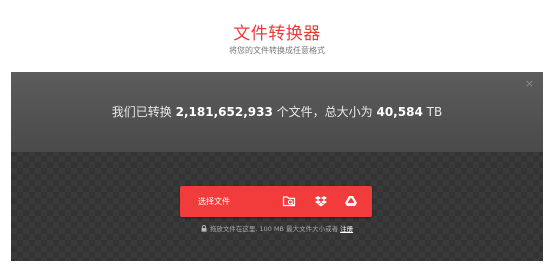 The height and width of the screenshot is (273, 554). What do you see at coordinates (274, 229) in the screenshot?
I see `hint-text: 拖放文件在这里. 100 MB 最大文件大小或者` at bounding box center [274, 229].